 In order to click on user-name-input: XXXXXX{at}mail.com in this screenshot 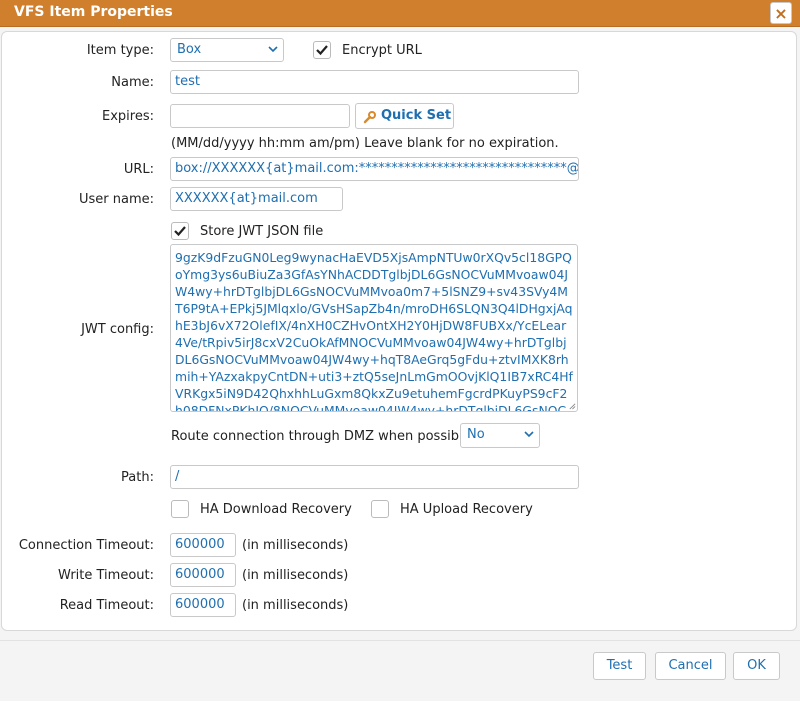, I will do `click(256, 199)`.